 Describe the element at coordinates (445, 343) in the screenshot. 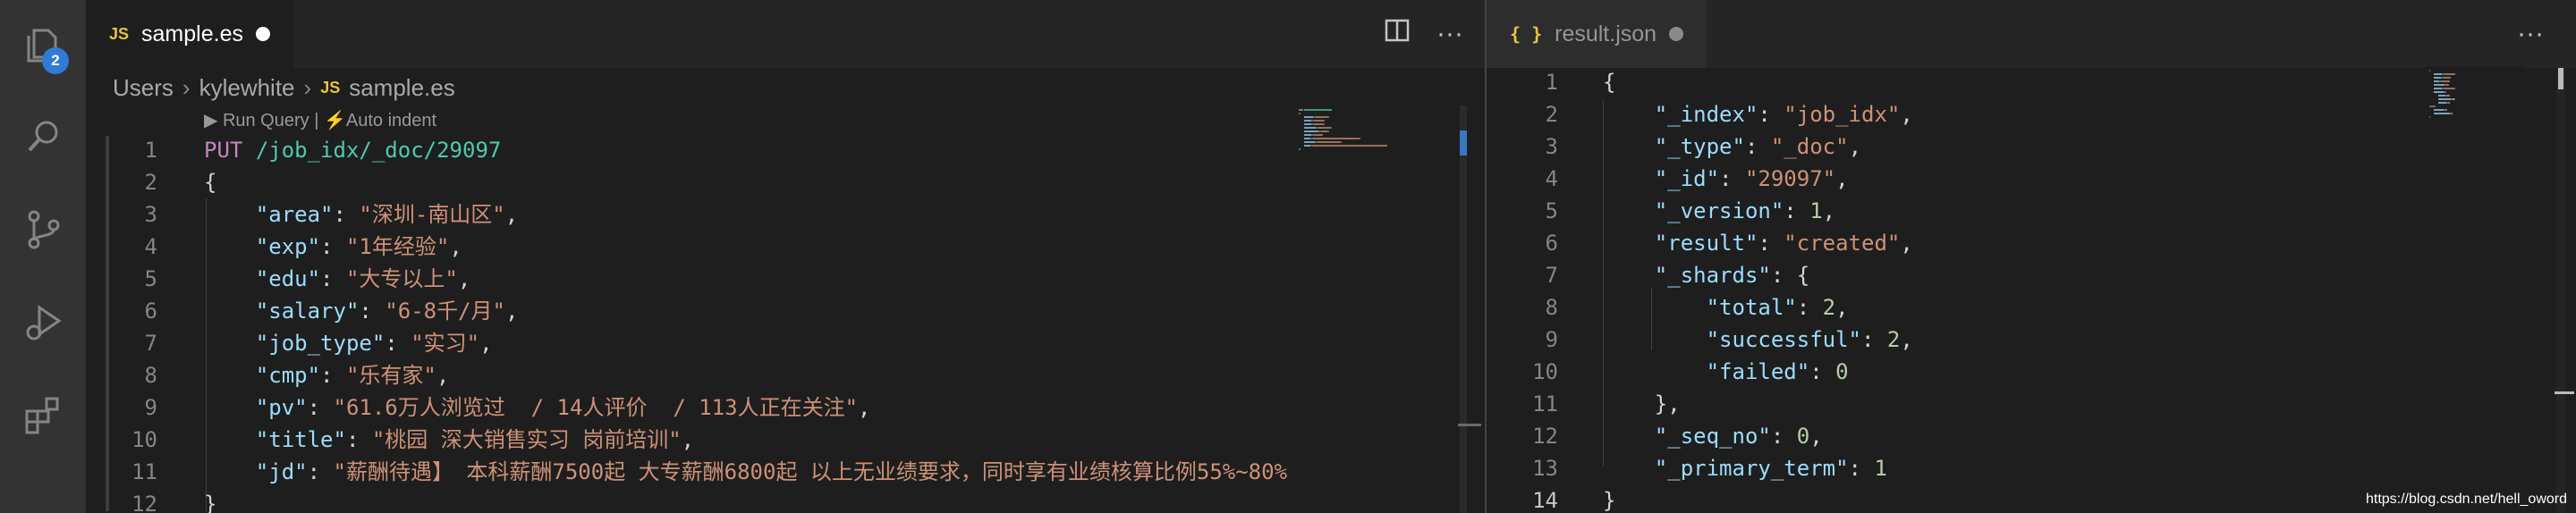

I see `code-token: "实习"` at that location.